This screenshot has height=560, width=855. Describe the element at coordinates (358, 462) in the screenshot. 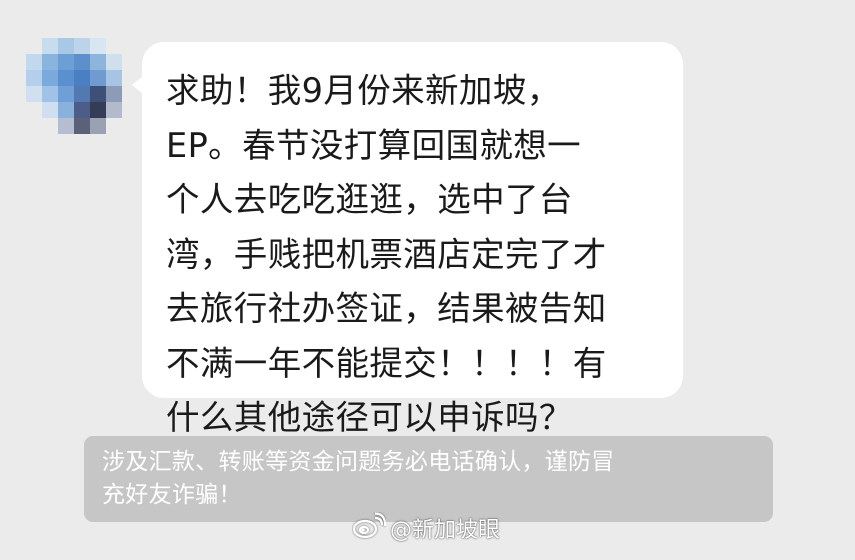

I see `notice-line: 涉及汇款、转账等资金问题务必电话确认，谨防冒` at that location.